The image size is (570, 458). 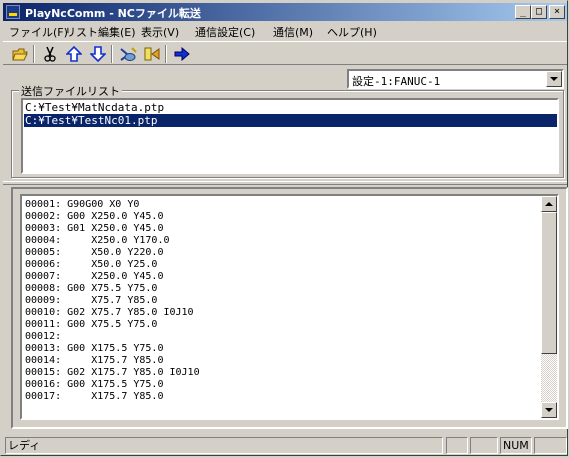 I want to click on nc-line: 00010: G02 X75.7 Y85.0 I0J10, so click(x=109, y=312).